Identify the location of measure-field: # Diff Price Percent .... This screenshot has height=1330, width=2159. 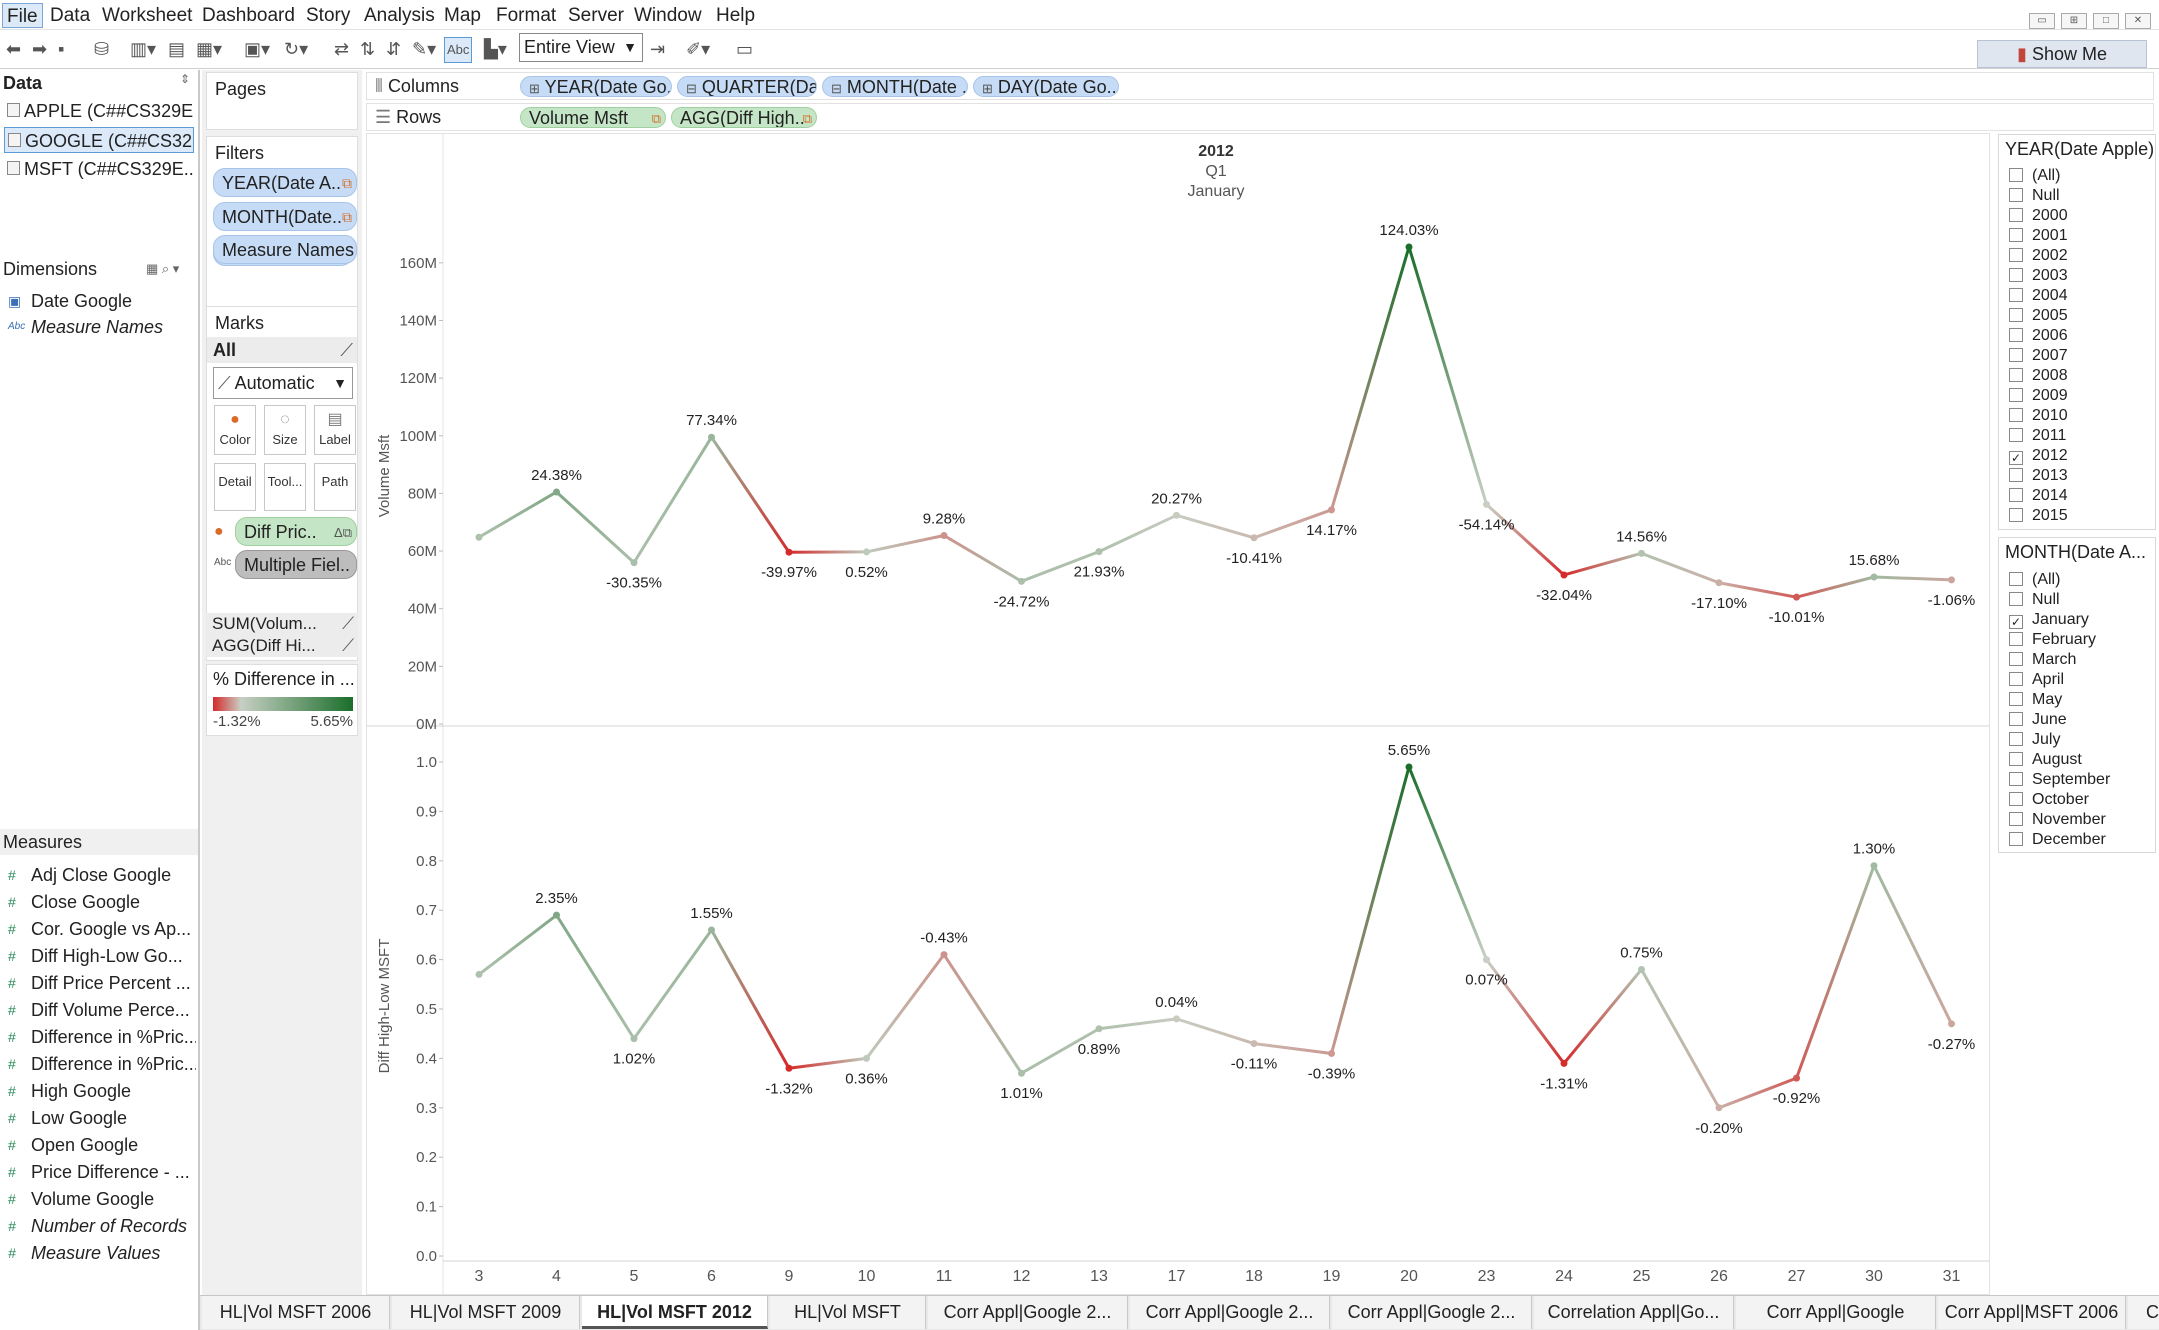
(98, 983).